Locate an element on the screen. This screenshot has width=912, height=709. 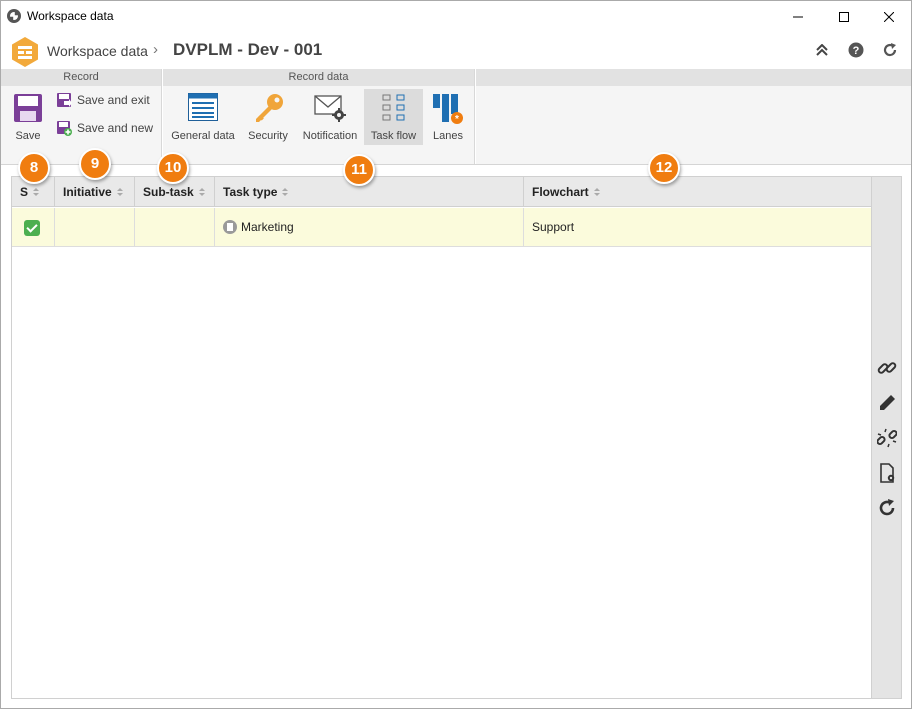
close-button is located at coordinates (889, 16).